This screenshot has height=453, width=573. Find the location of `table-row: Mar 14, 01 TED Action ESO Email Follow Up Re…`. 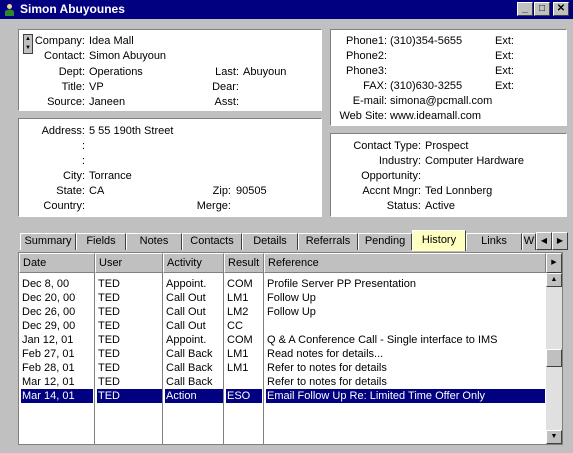

table-row: Mar 14, 01 TED Action ESO Email Follow Up Re… is located at coordinates (282, 396).